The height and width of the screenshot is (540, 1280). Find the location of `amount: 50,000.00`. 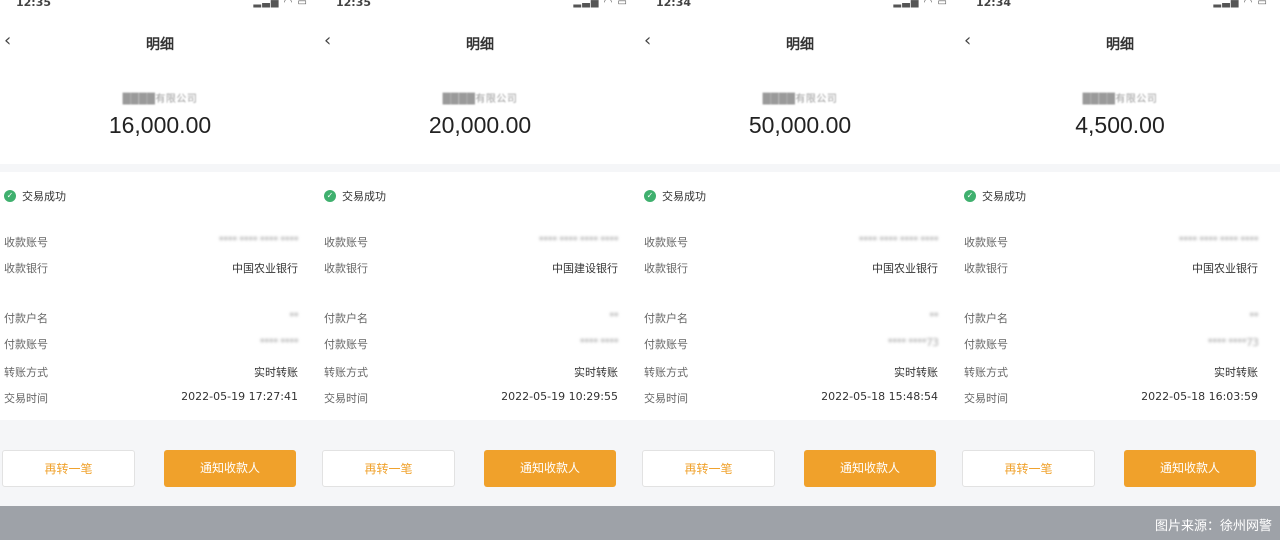

amount: 50,000.00 is located at coordinates (800, 125).